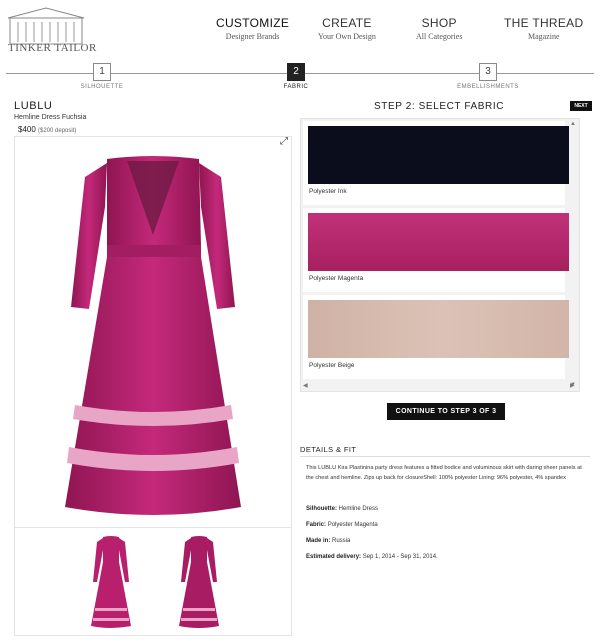 The width and height of the screenshot is (600, 642). I want to click on step-3-box: 3, so click(488, 72).